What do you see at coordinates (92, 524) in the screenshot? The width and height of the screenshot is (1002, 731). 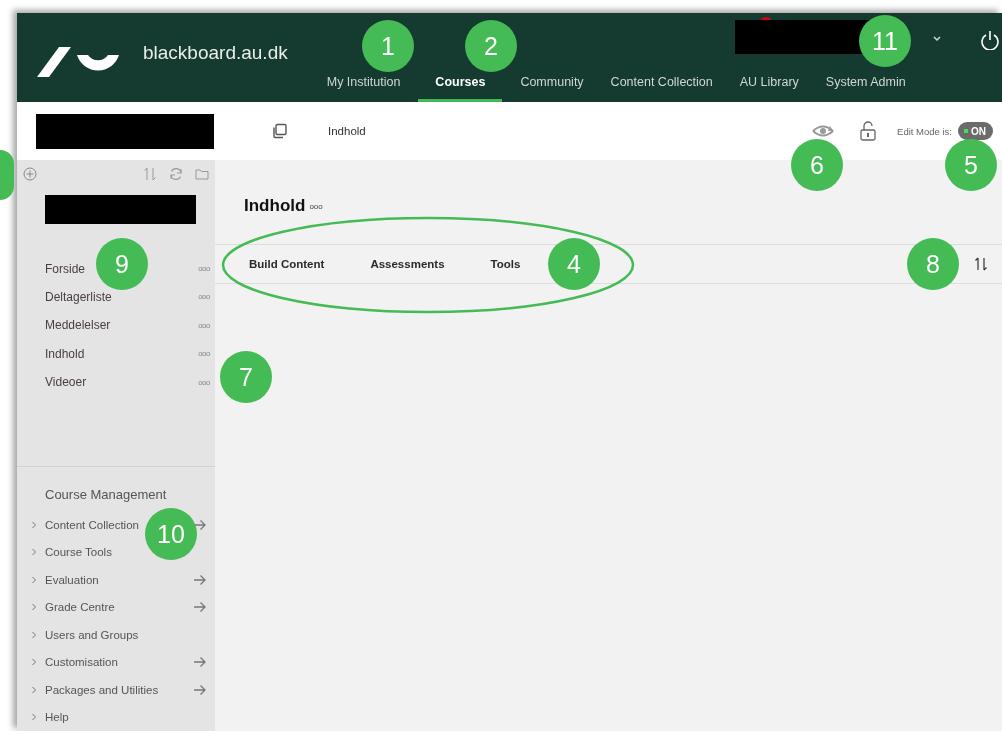 I see `management-item: Content Collection` at bounding box center [92, 524].